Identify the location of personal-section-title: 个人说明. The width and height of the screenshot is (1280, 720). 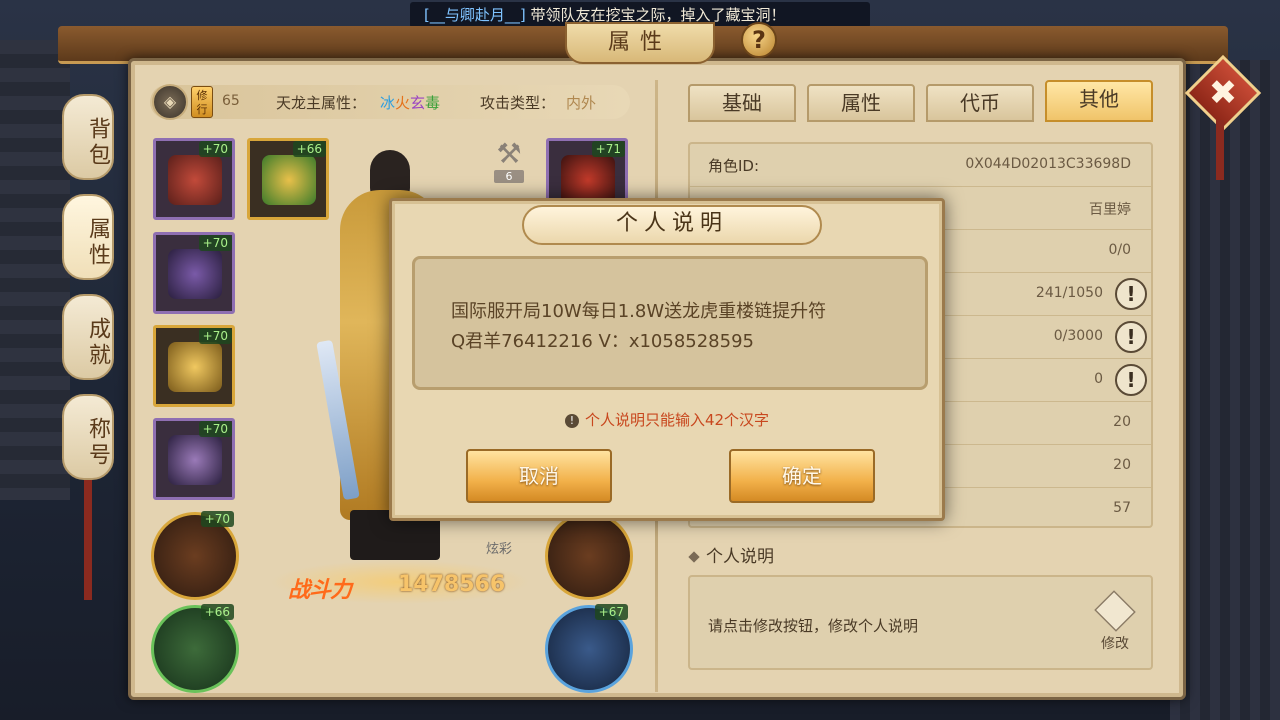
(731, 554).